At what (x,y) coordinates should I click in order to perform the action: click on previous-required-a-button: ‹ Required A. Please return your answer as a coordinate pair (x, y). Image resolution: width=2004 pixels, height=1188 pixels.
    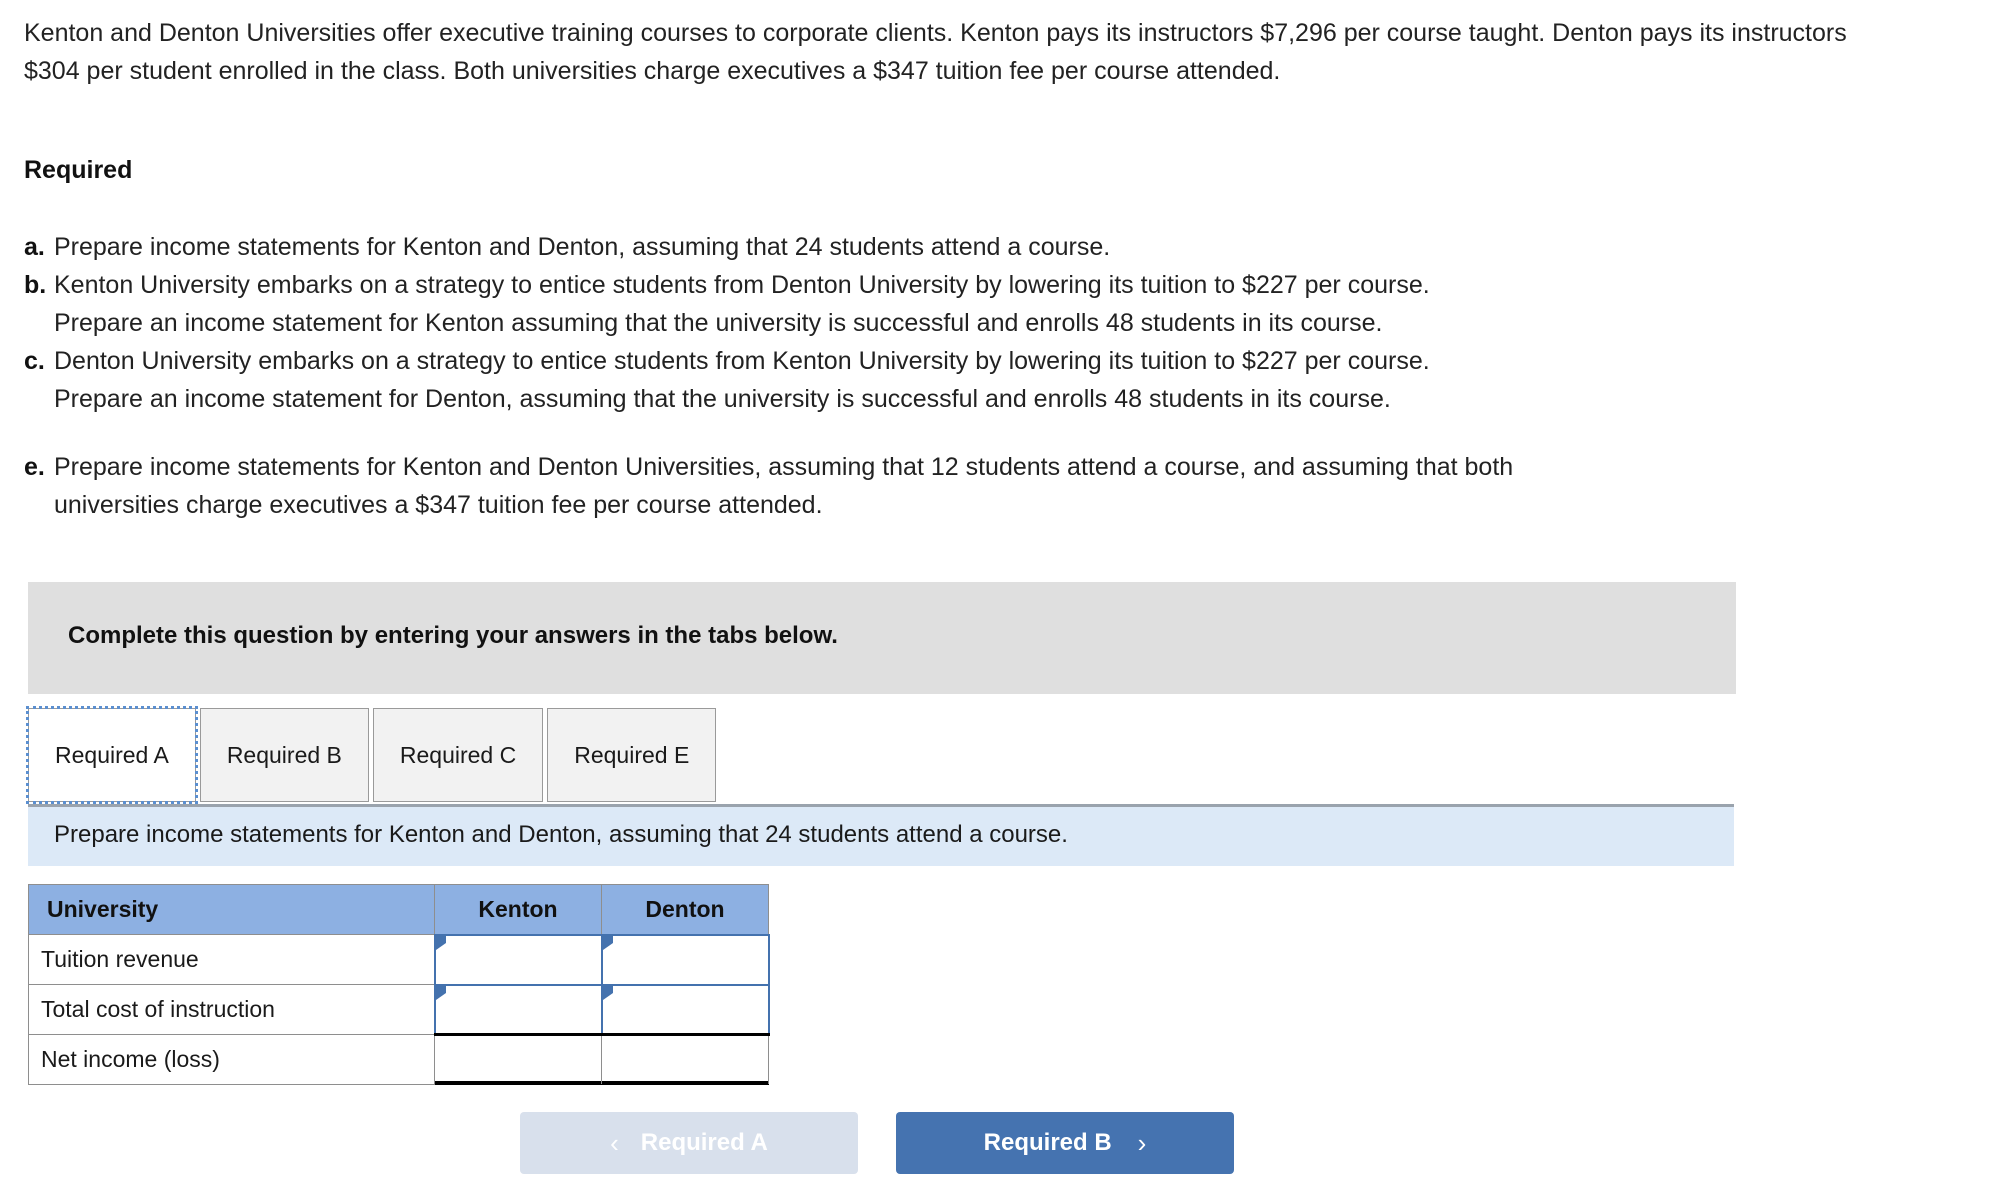
    Looking at the image, I should click on (689, 1143).